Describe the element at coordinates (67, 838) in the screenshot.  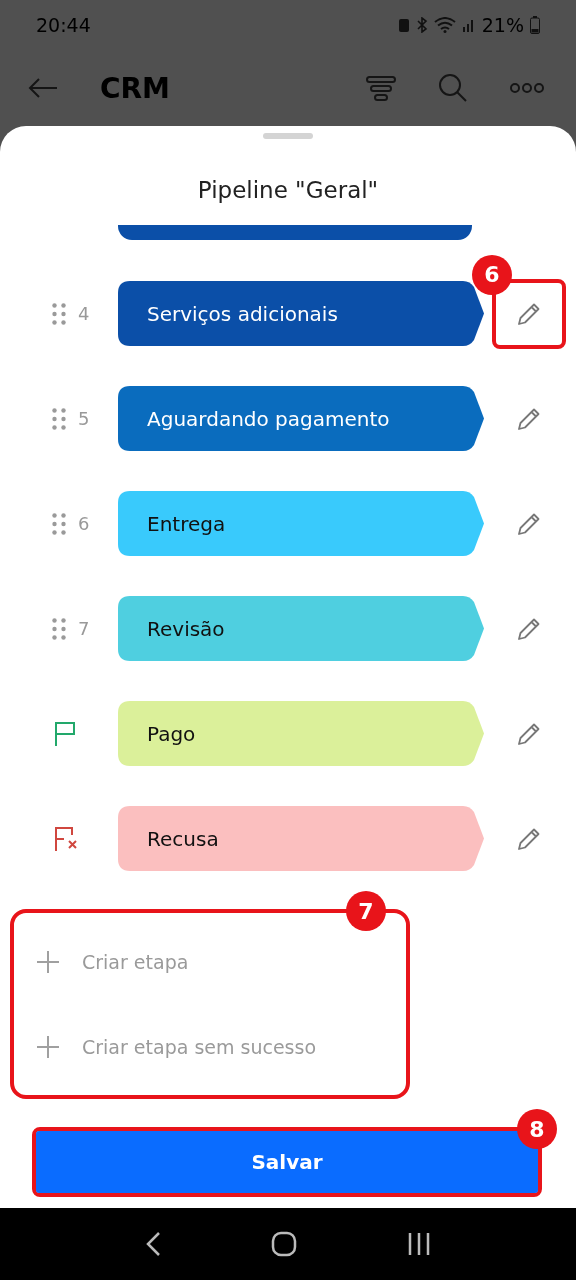
I see `flag-cross-icon` at that location.